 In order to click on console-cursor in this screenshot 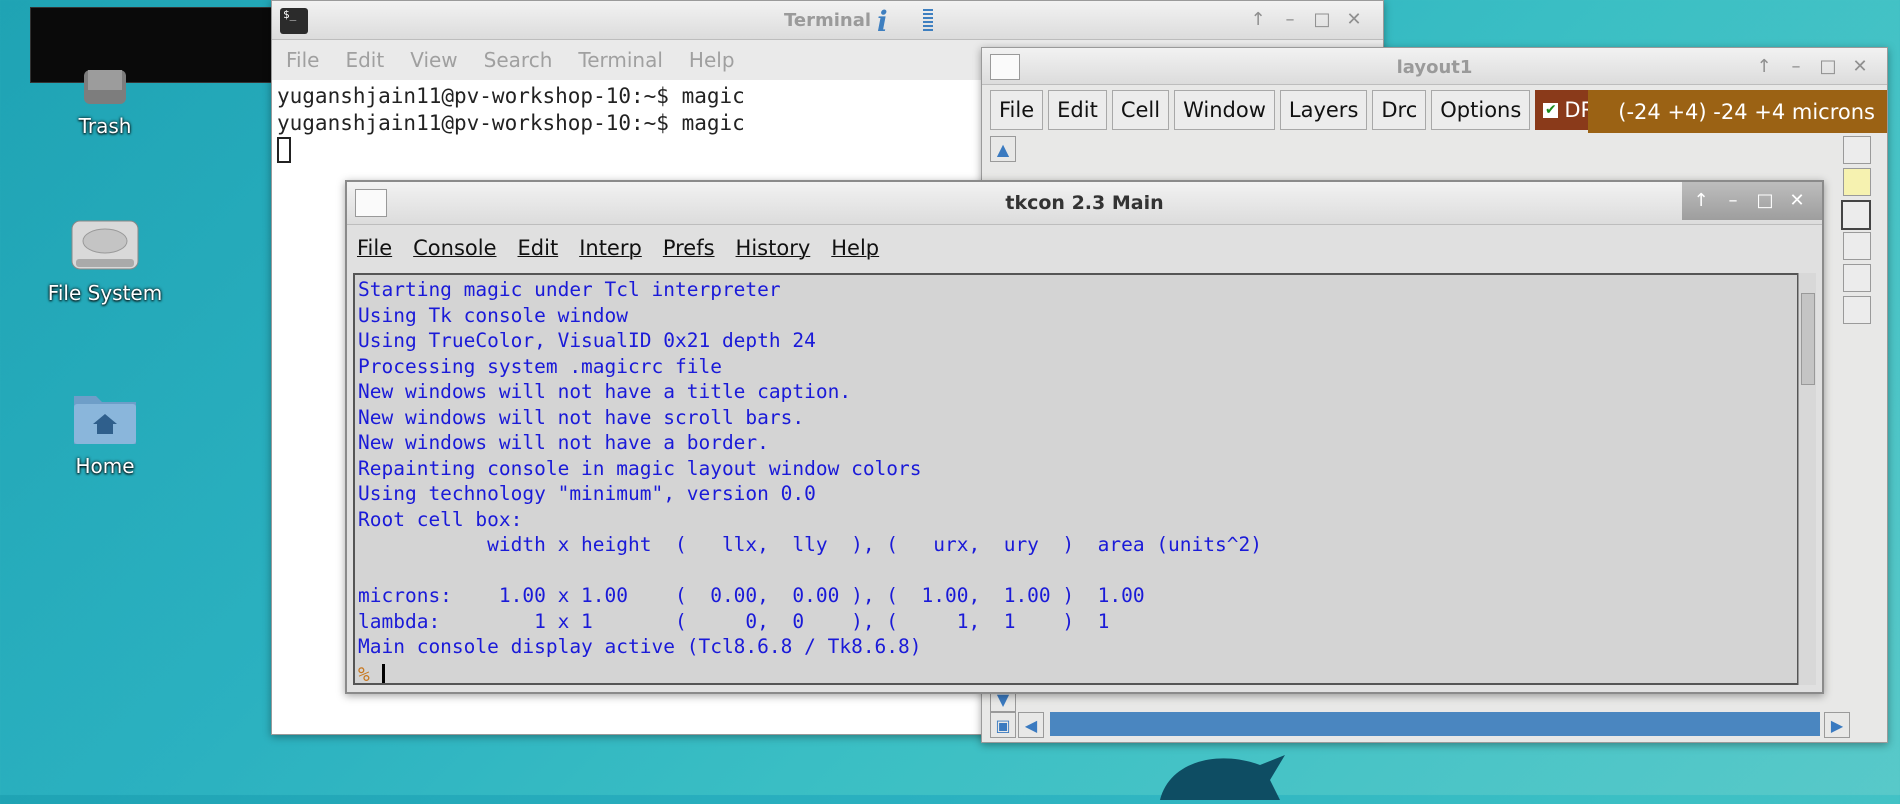, I will do `click(383, 673)`.